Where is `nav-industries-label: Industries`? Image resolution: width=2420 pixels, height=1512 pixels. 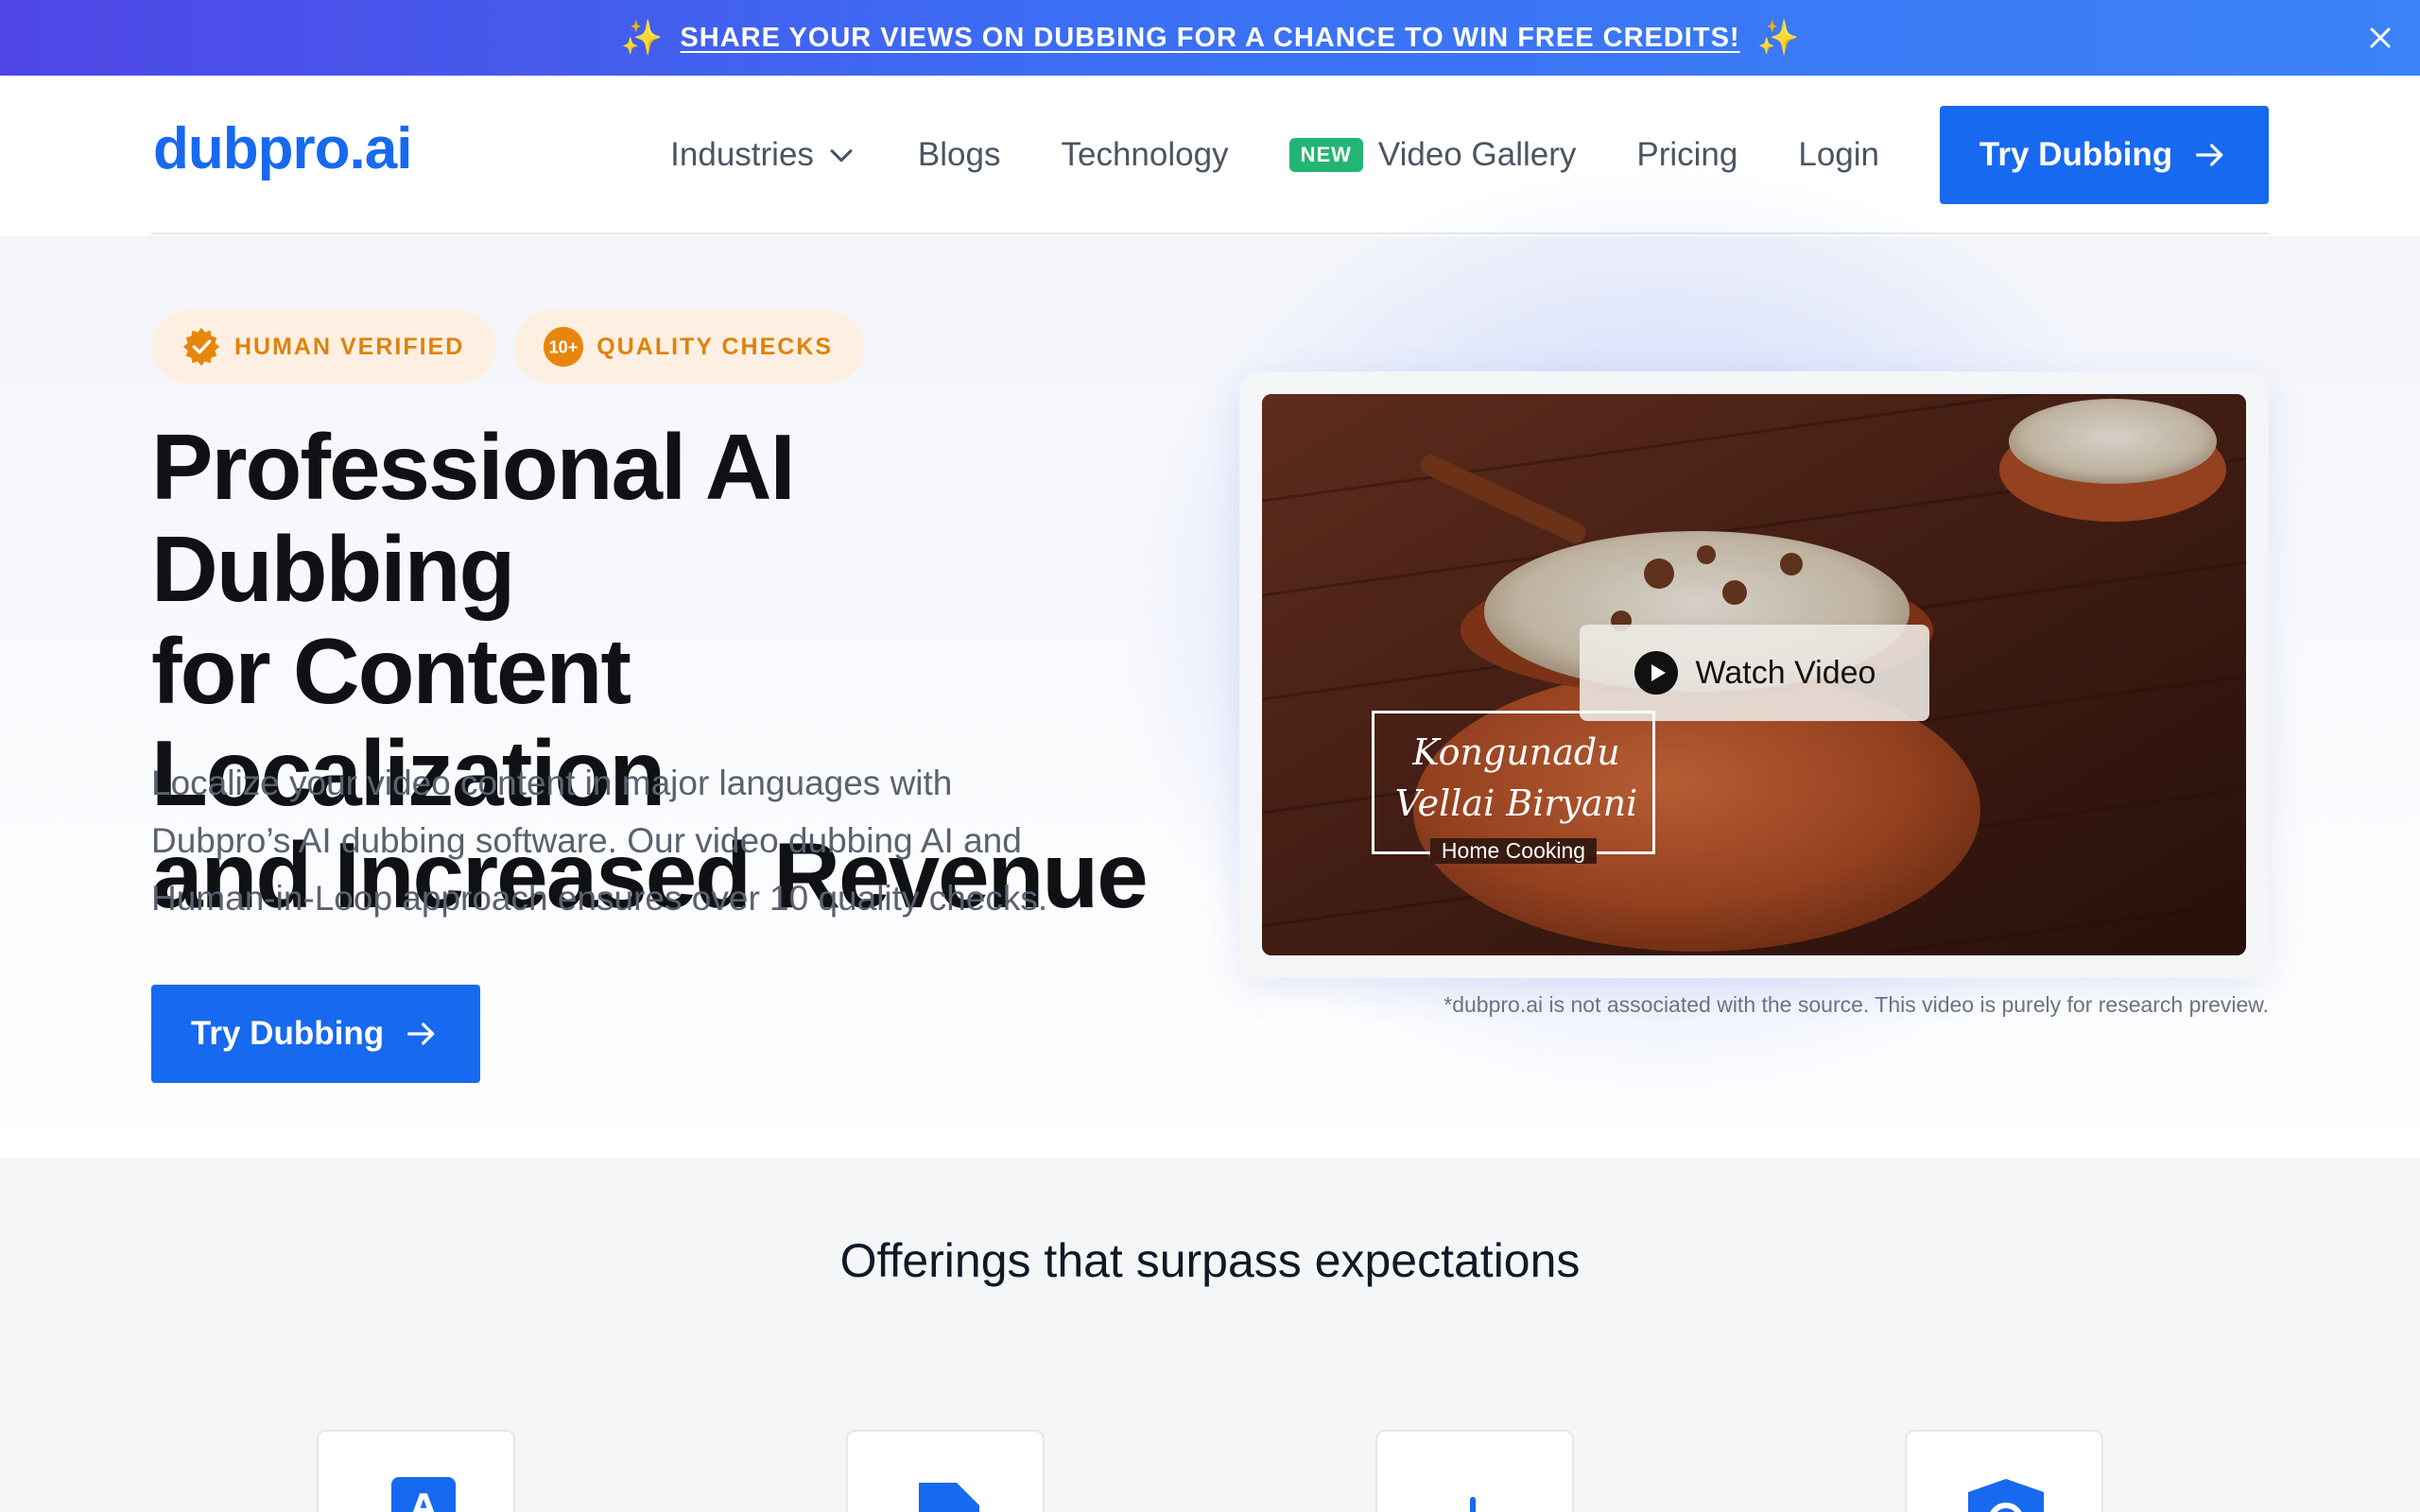 nav-industries-label: Industries is located at coordinates (742, 154).